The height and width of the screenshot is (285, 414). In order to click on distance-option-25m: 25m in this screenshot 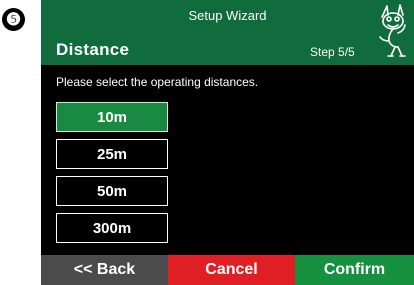, I will do `click(112, 154)`.